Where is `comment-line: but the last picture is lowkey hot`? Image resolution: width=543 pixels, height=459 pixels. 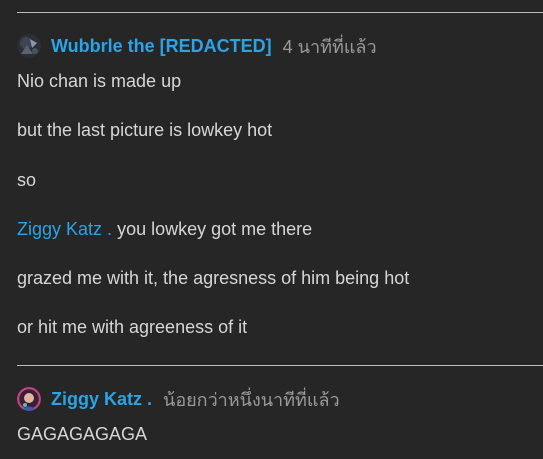 comment-line: but the last picture is lowkey hot is located at coordinates (145, 130).